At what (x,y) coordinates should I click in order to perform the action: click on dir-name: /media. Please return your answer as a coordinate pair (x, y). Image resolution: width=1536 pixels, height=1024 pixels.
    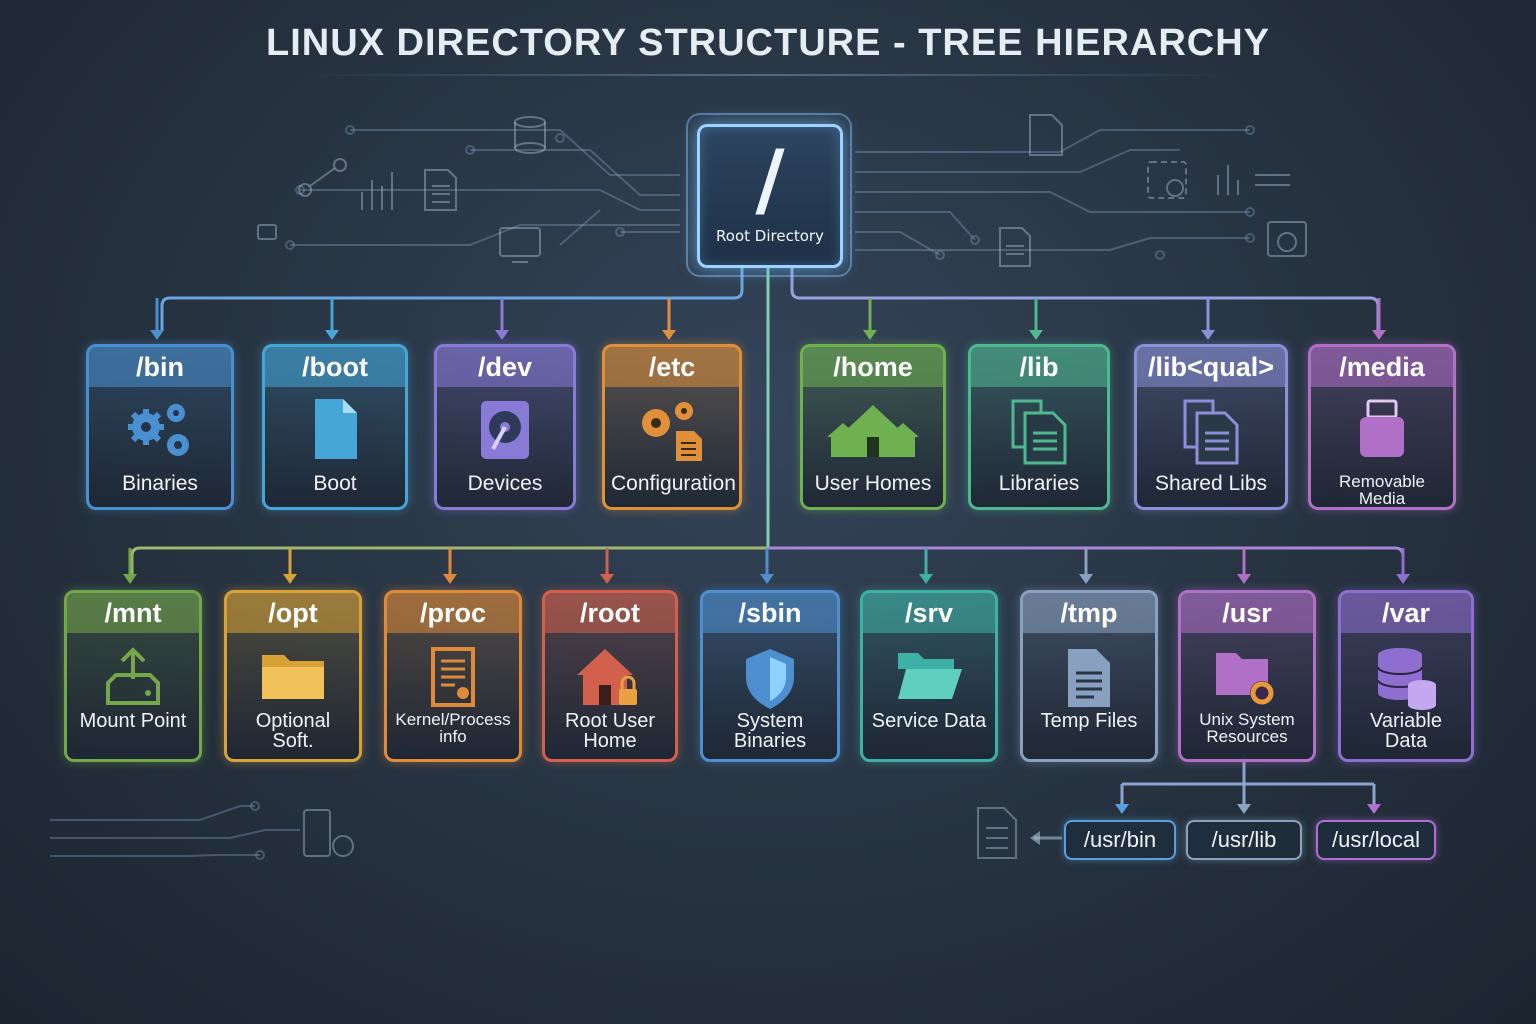
    Looking at the image, I should click on (1382, 367).